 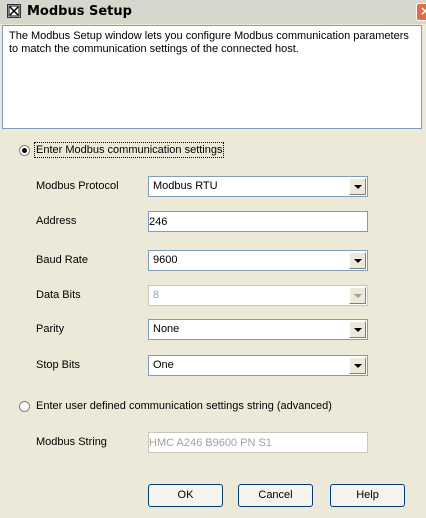 What do you see at coordinates (62, 260) in the screenshot?
I see `baud-rate-label: Baud Rate` at bounding box center [62, 260].